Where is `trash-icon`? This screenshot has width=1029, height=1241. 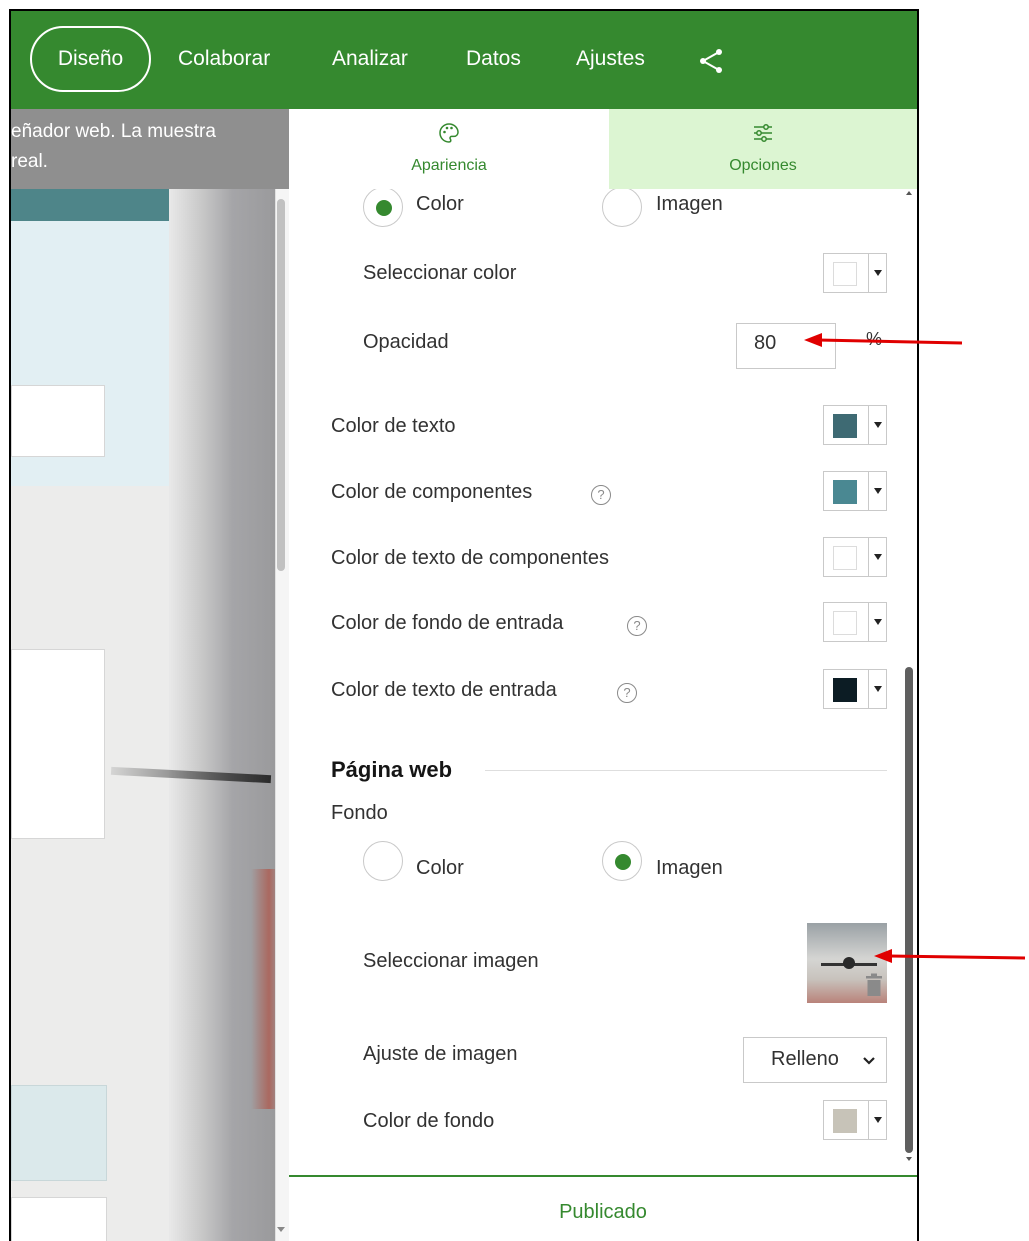 trash-icon is located at coordinates (874, 985).